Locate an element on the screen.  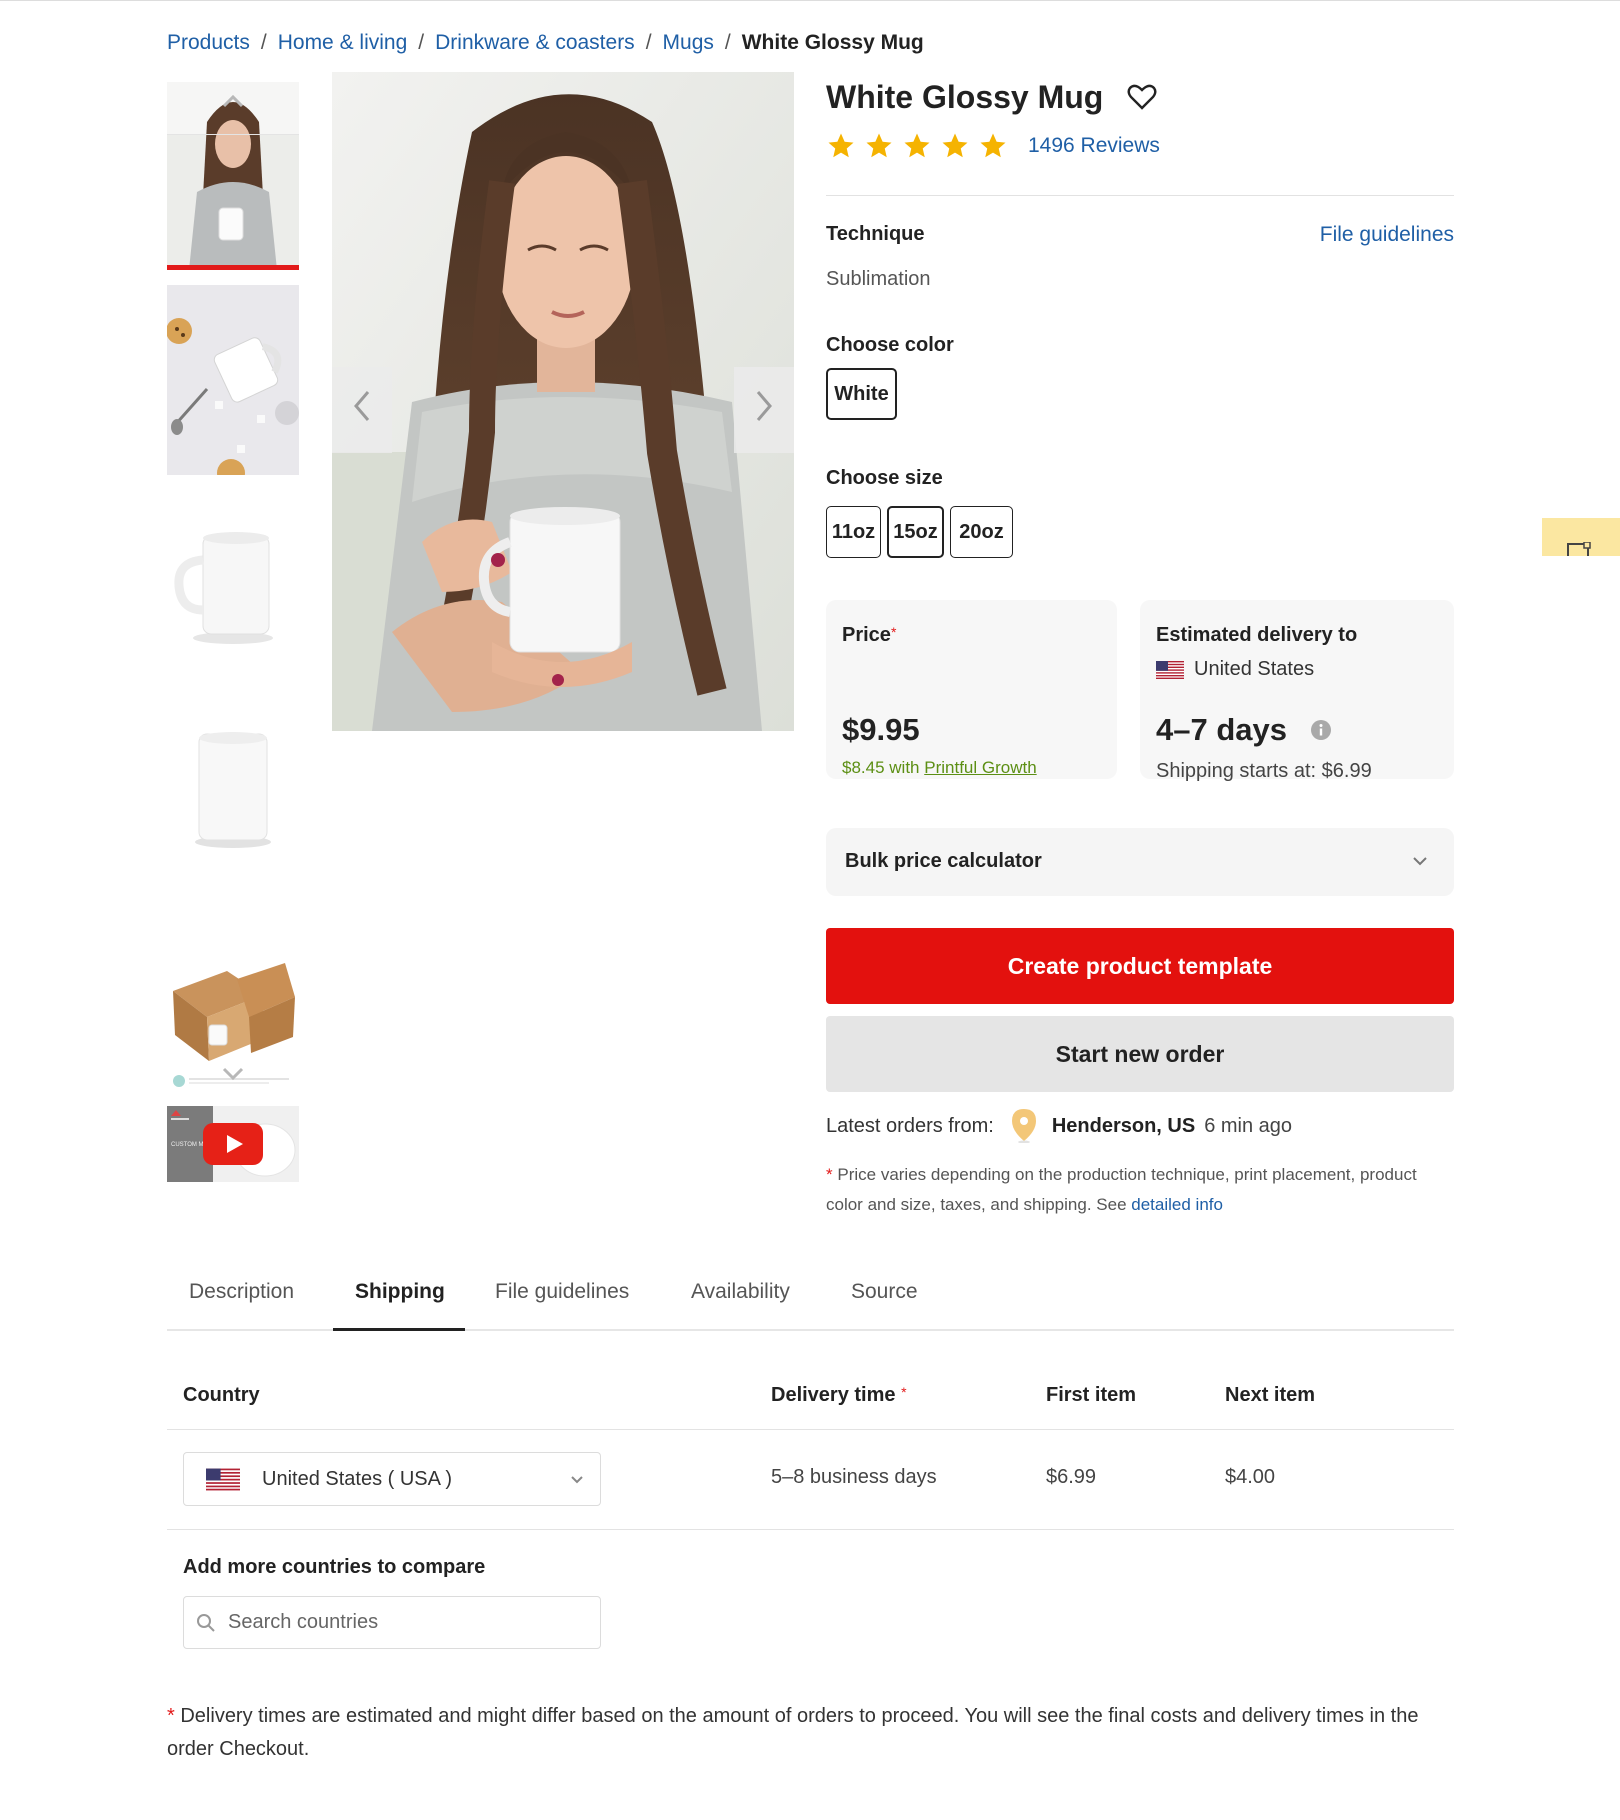
message-icon is located at coordinates (1579, 549).